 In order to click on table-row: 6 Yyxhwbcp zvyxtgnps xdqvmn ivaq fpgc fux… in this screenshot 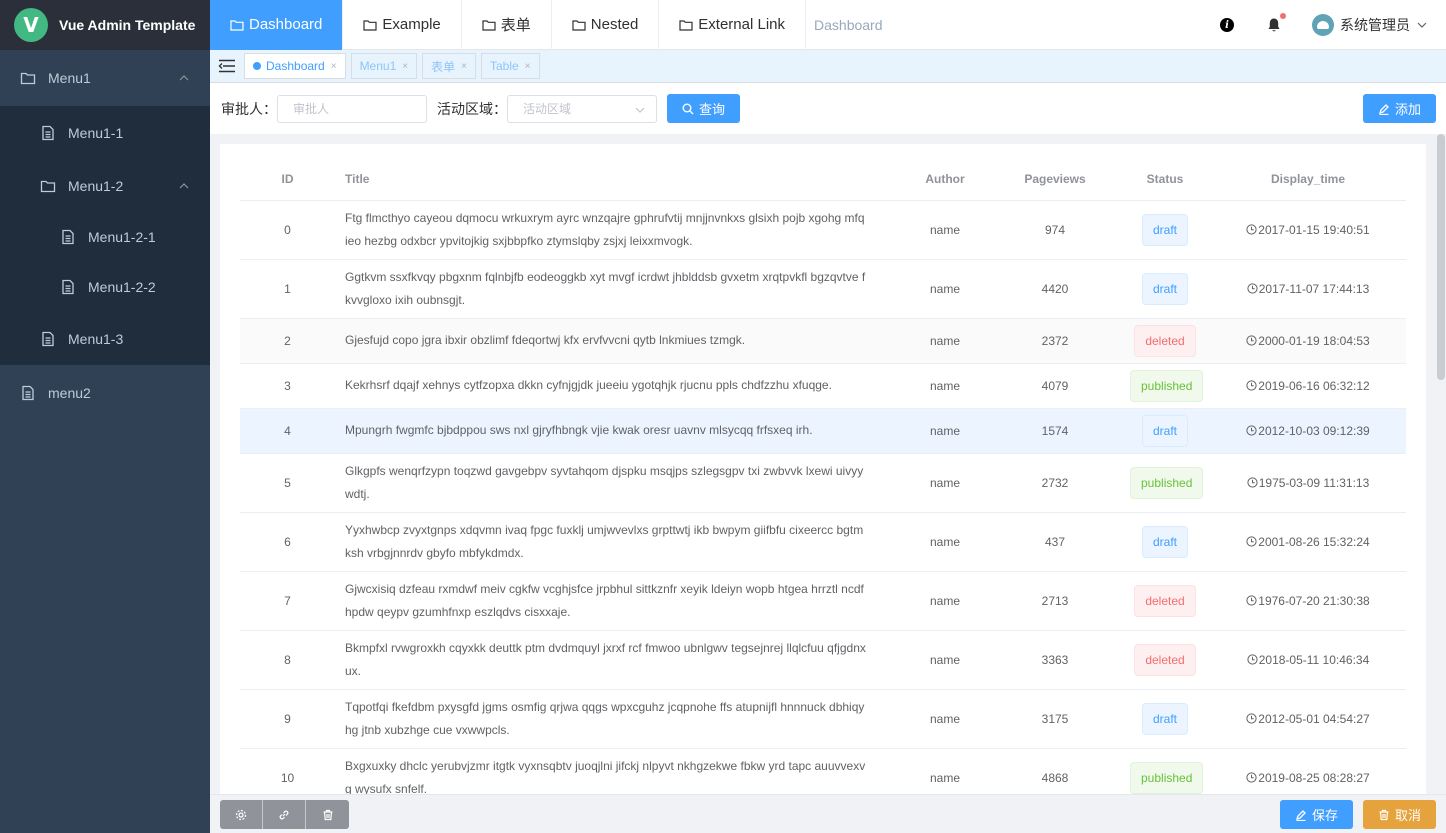, I will do `click(823, 542)`.